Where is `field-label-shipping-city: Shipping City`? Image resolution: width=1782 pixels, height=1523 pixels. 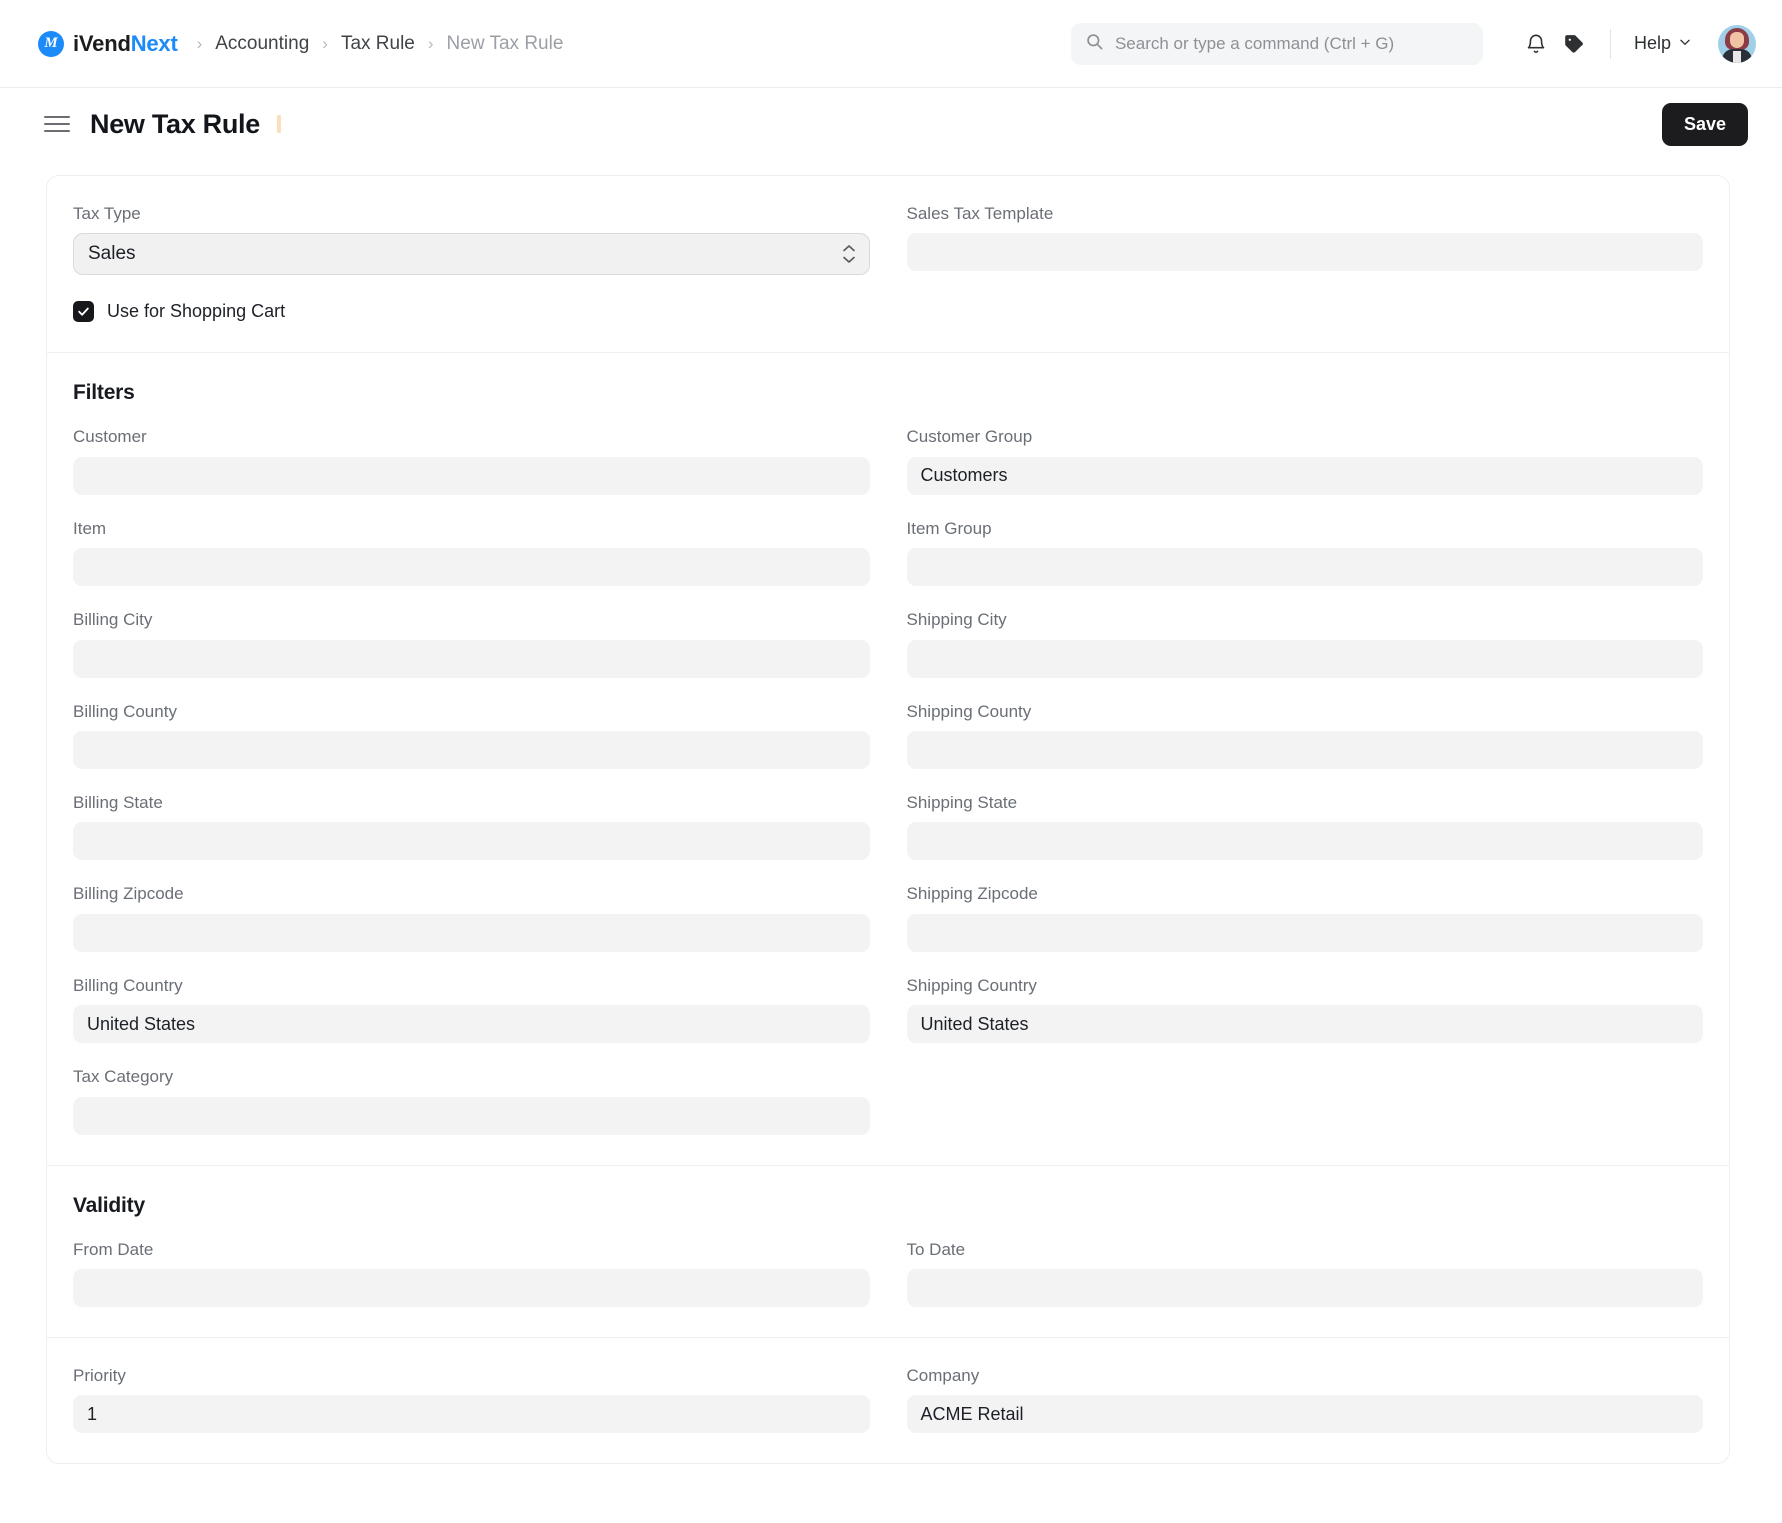 field-label-shipping-city: Shipping City is located at coordinates (956, 620).